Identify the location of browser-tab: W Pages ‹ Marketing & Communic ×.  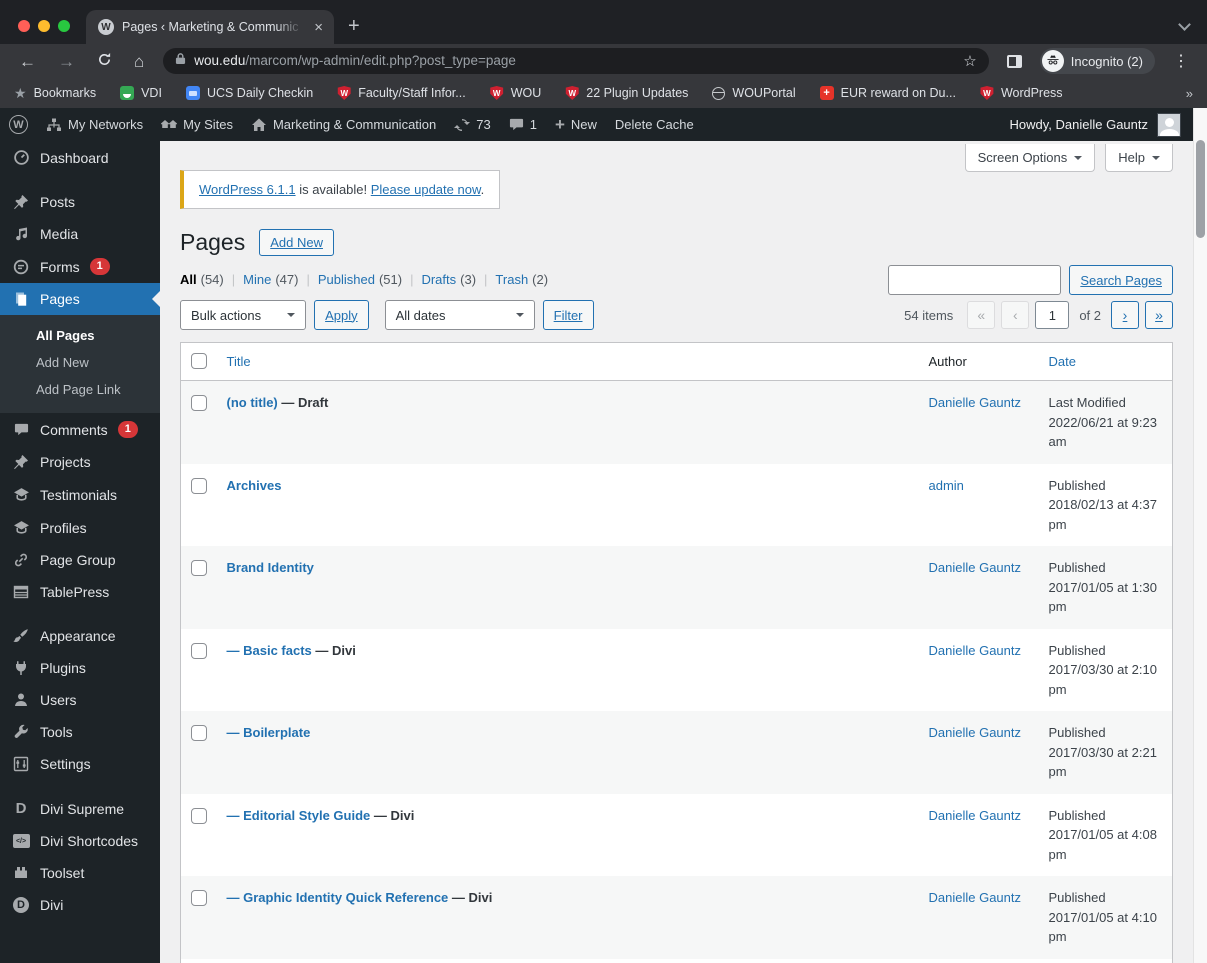
(210, 27).